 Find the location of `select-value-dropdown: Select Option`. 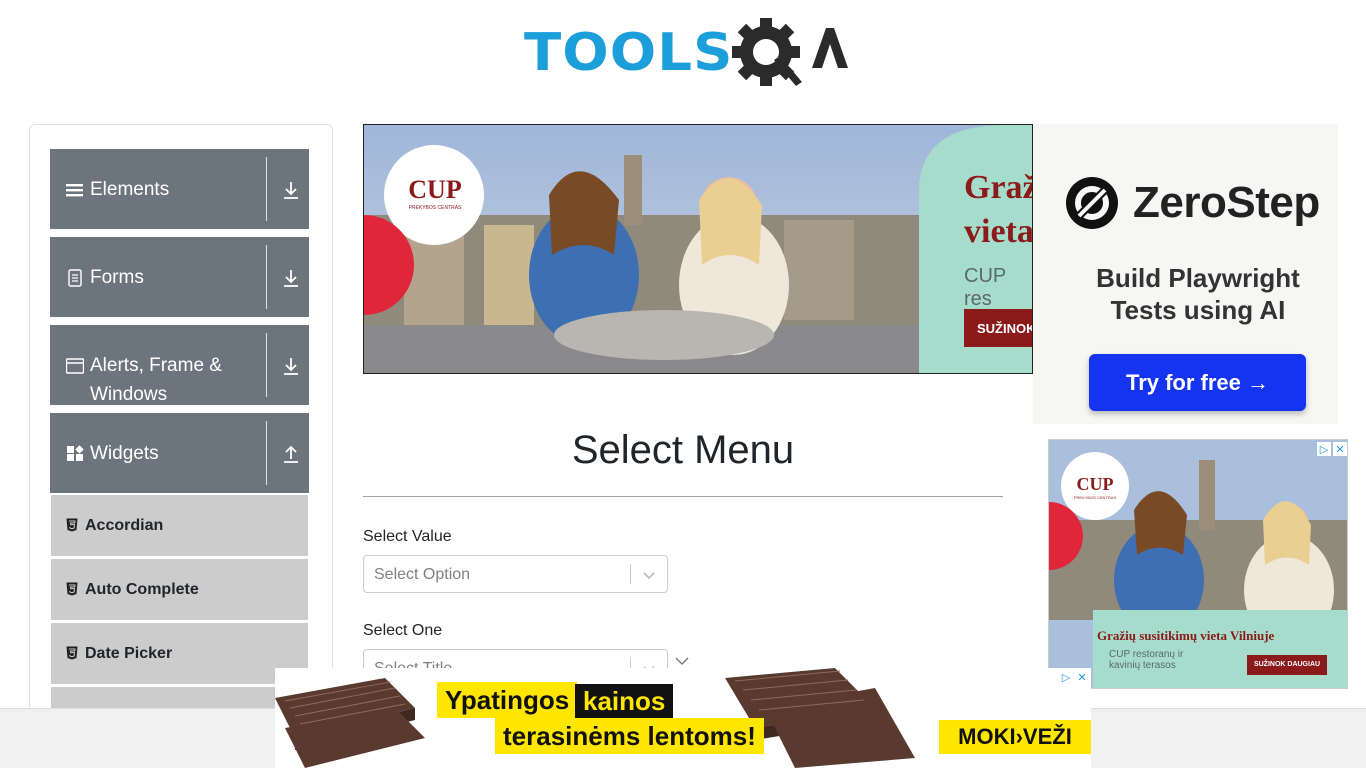

select-value-dropdown: Select Option is located at coordinates (515, 574).